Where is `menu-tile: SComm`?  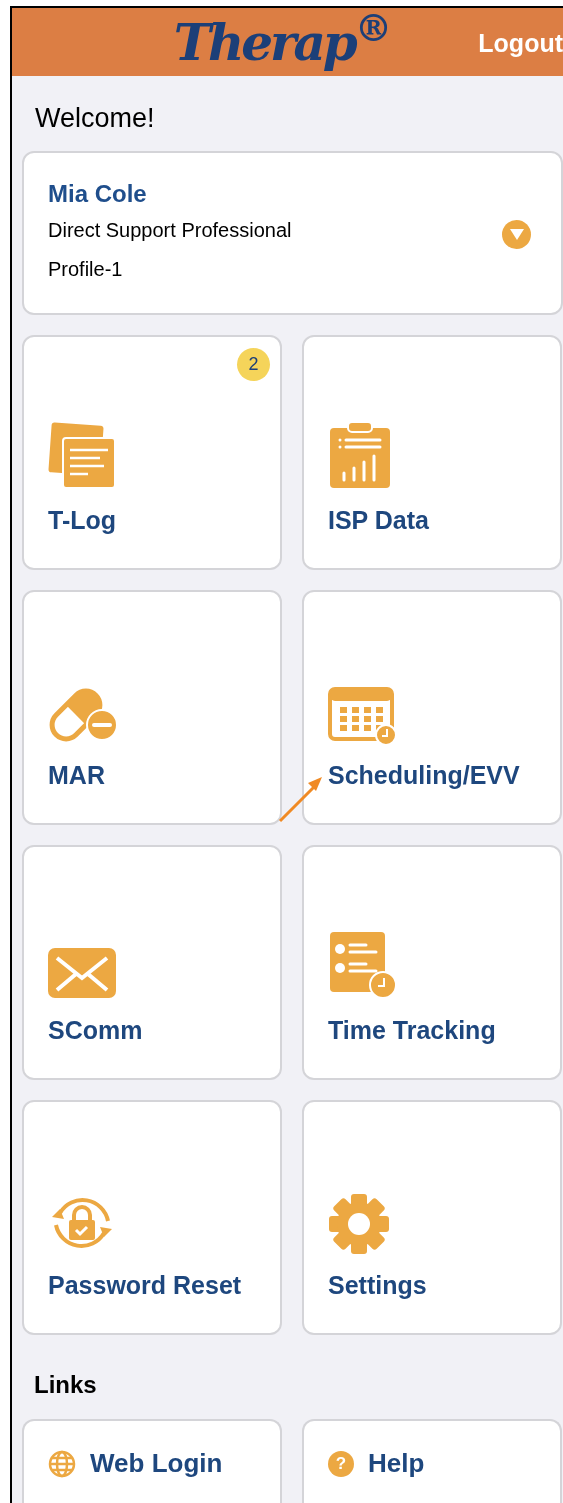 menu-tile: SComm is located at coordinates (152, 962).